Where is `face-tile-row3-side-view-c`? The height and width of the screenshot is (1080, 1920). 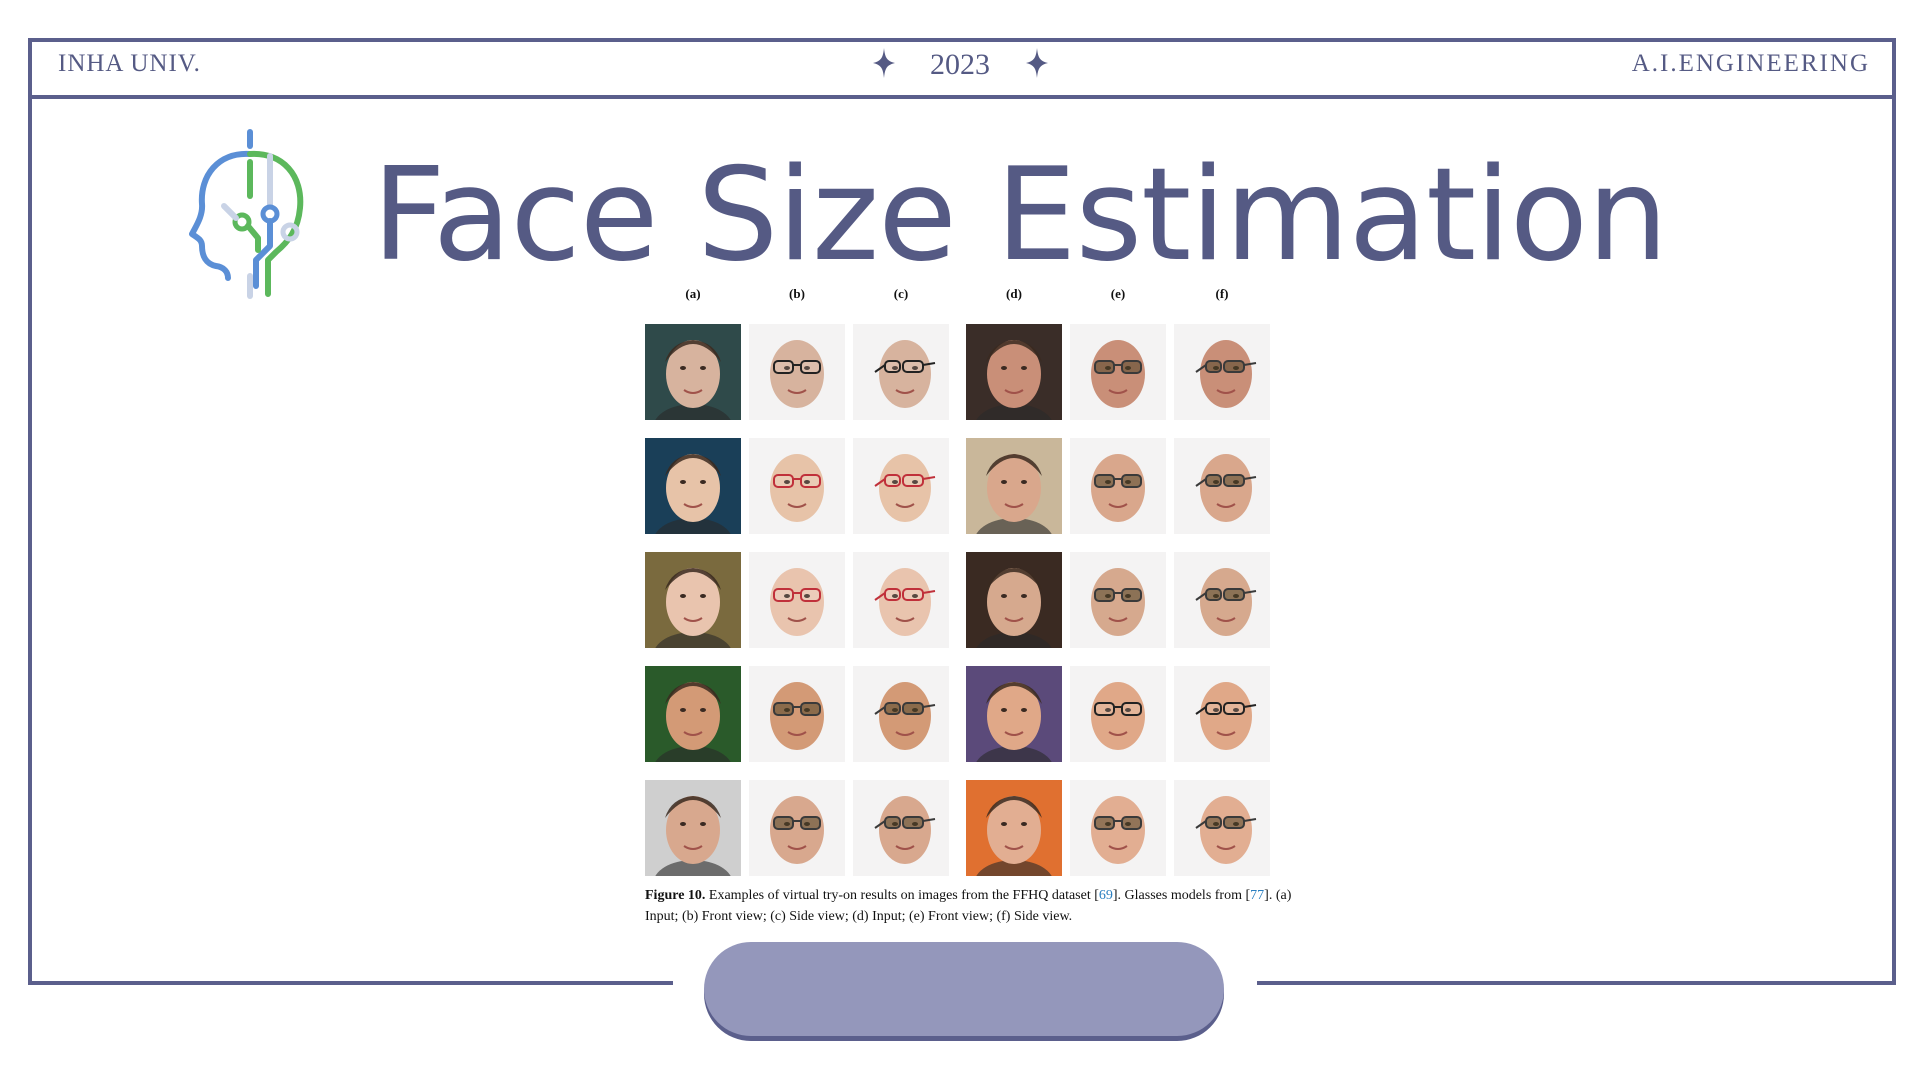
face-tile-row3-side-view-c is located at coordinates (901, 600).